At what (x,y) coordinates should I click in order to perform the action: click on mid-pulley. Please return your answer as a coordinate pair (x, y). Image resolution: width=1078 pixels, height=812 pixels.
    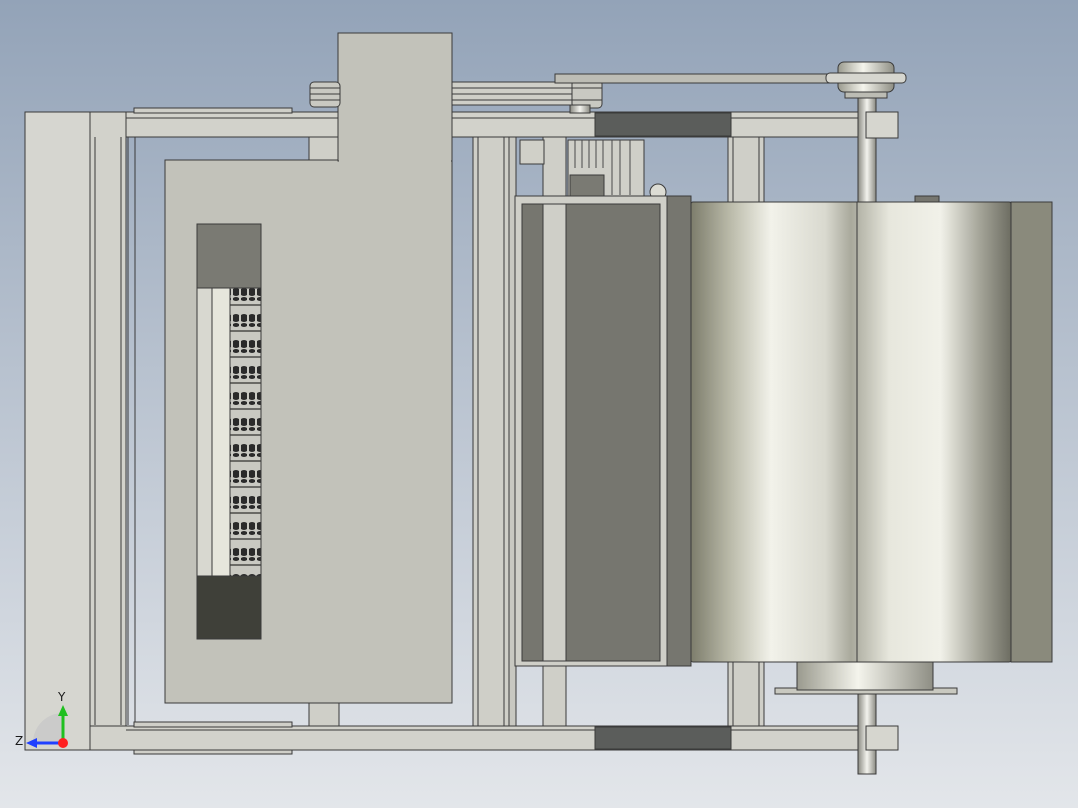
    Looking at the image, I should click on (587, 94).